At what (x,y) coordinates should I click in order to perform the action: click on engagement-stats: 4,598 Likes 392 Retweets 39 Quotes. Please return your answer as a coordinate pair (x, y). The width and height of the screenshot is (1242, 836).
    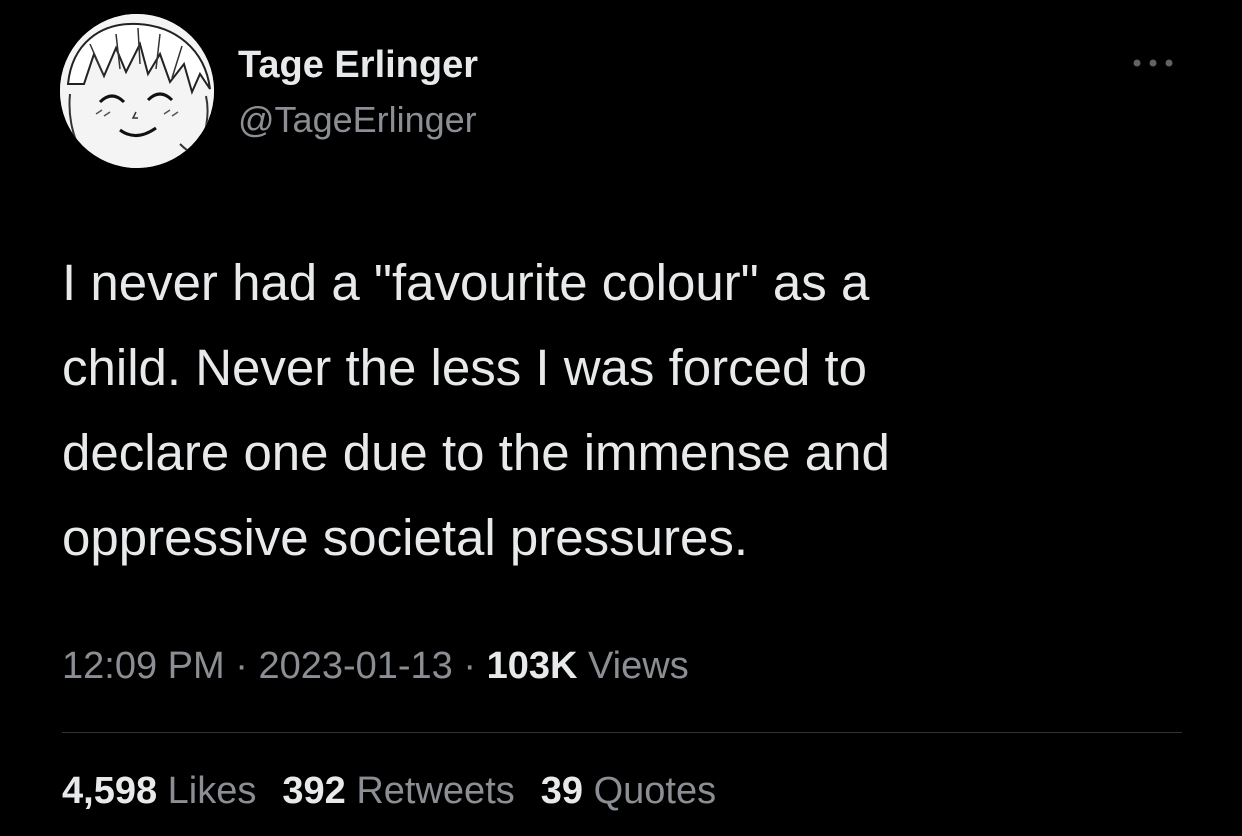
    Looking at the image, I should click on (389, 791).